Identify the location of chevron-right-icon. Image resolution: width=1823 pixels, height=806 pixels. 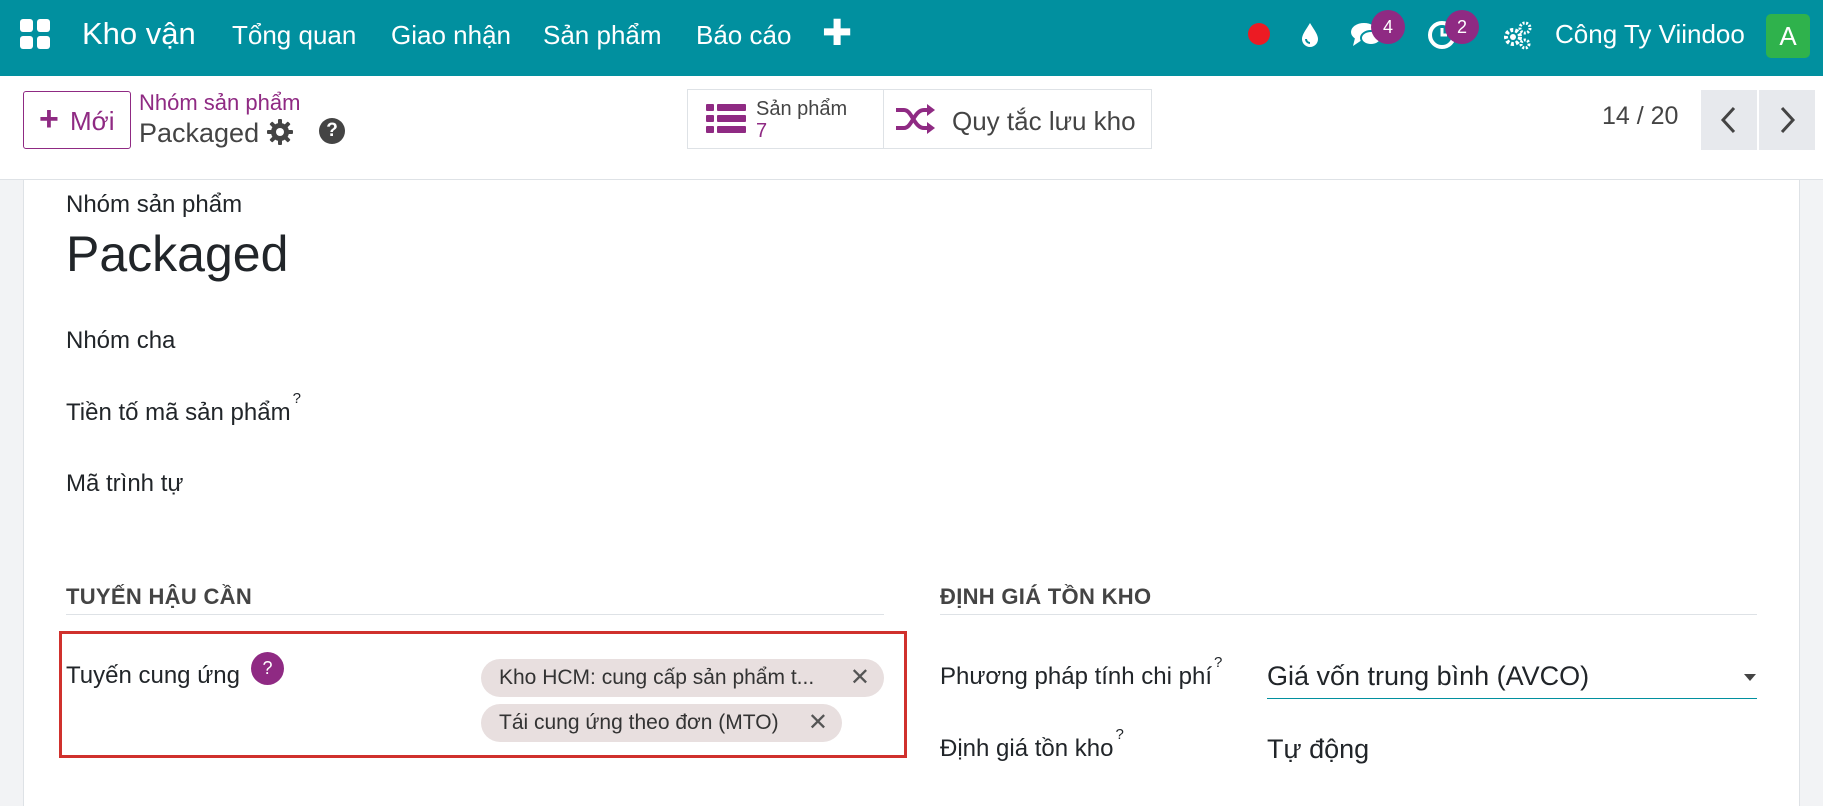
(1788, 120).